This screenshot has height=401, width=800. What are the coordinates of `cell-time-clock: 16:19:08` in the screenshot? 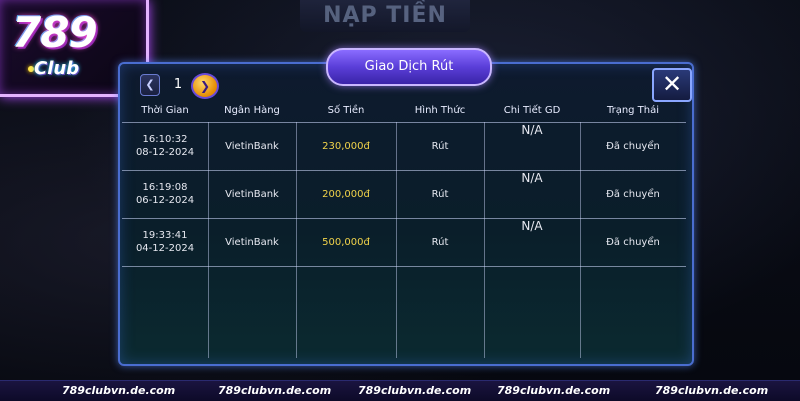 It's located at (165, 187).